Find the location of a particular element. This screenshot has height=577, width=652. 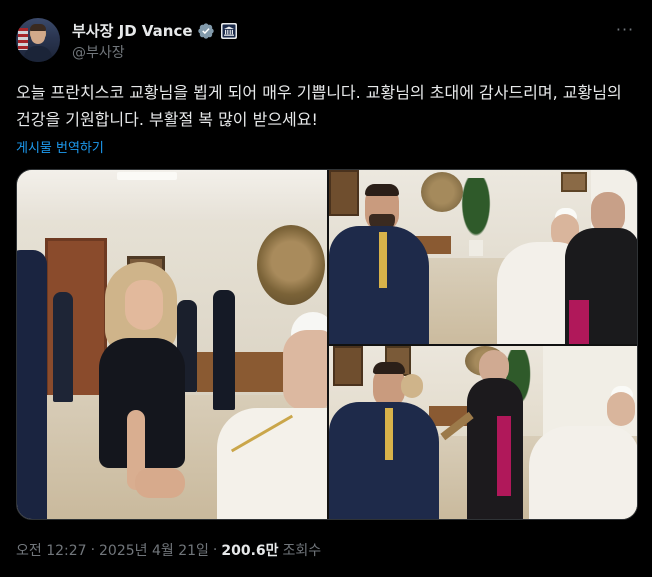

cardinal-cassock is located at coordinates (495, 448).